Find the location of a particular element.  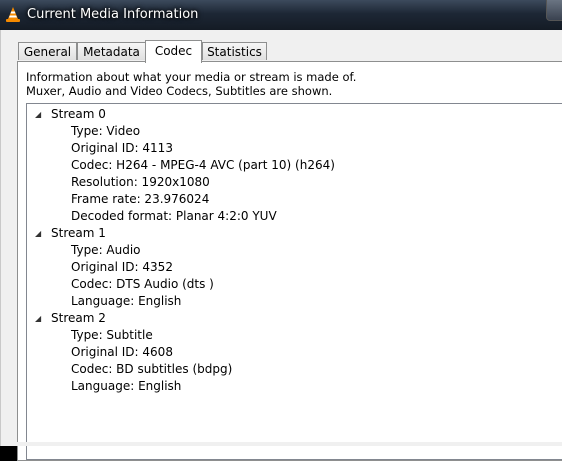

vlc-cone-icon is located at coordinates (13, 14).